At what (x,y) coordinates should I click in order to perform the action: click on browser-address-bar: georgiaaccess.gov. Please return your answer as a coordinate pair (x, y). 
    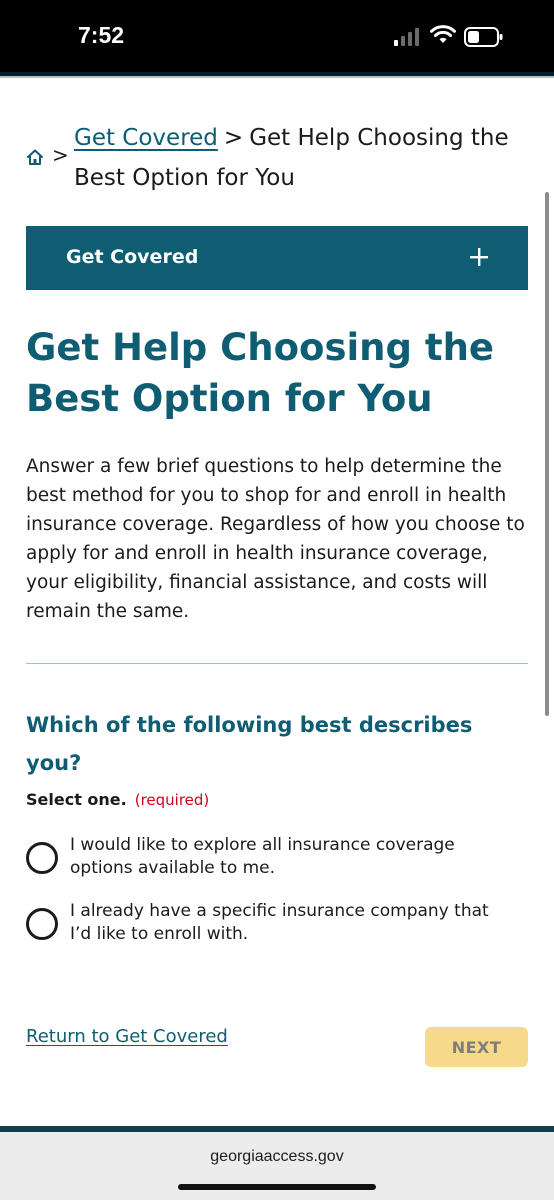
    Looking at the image, I should click on (277, 1166).